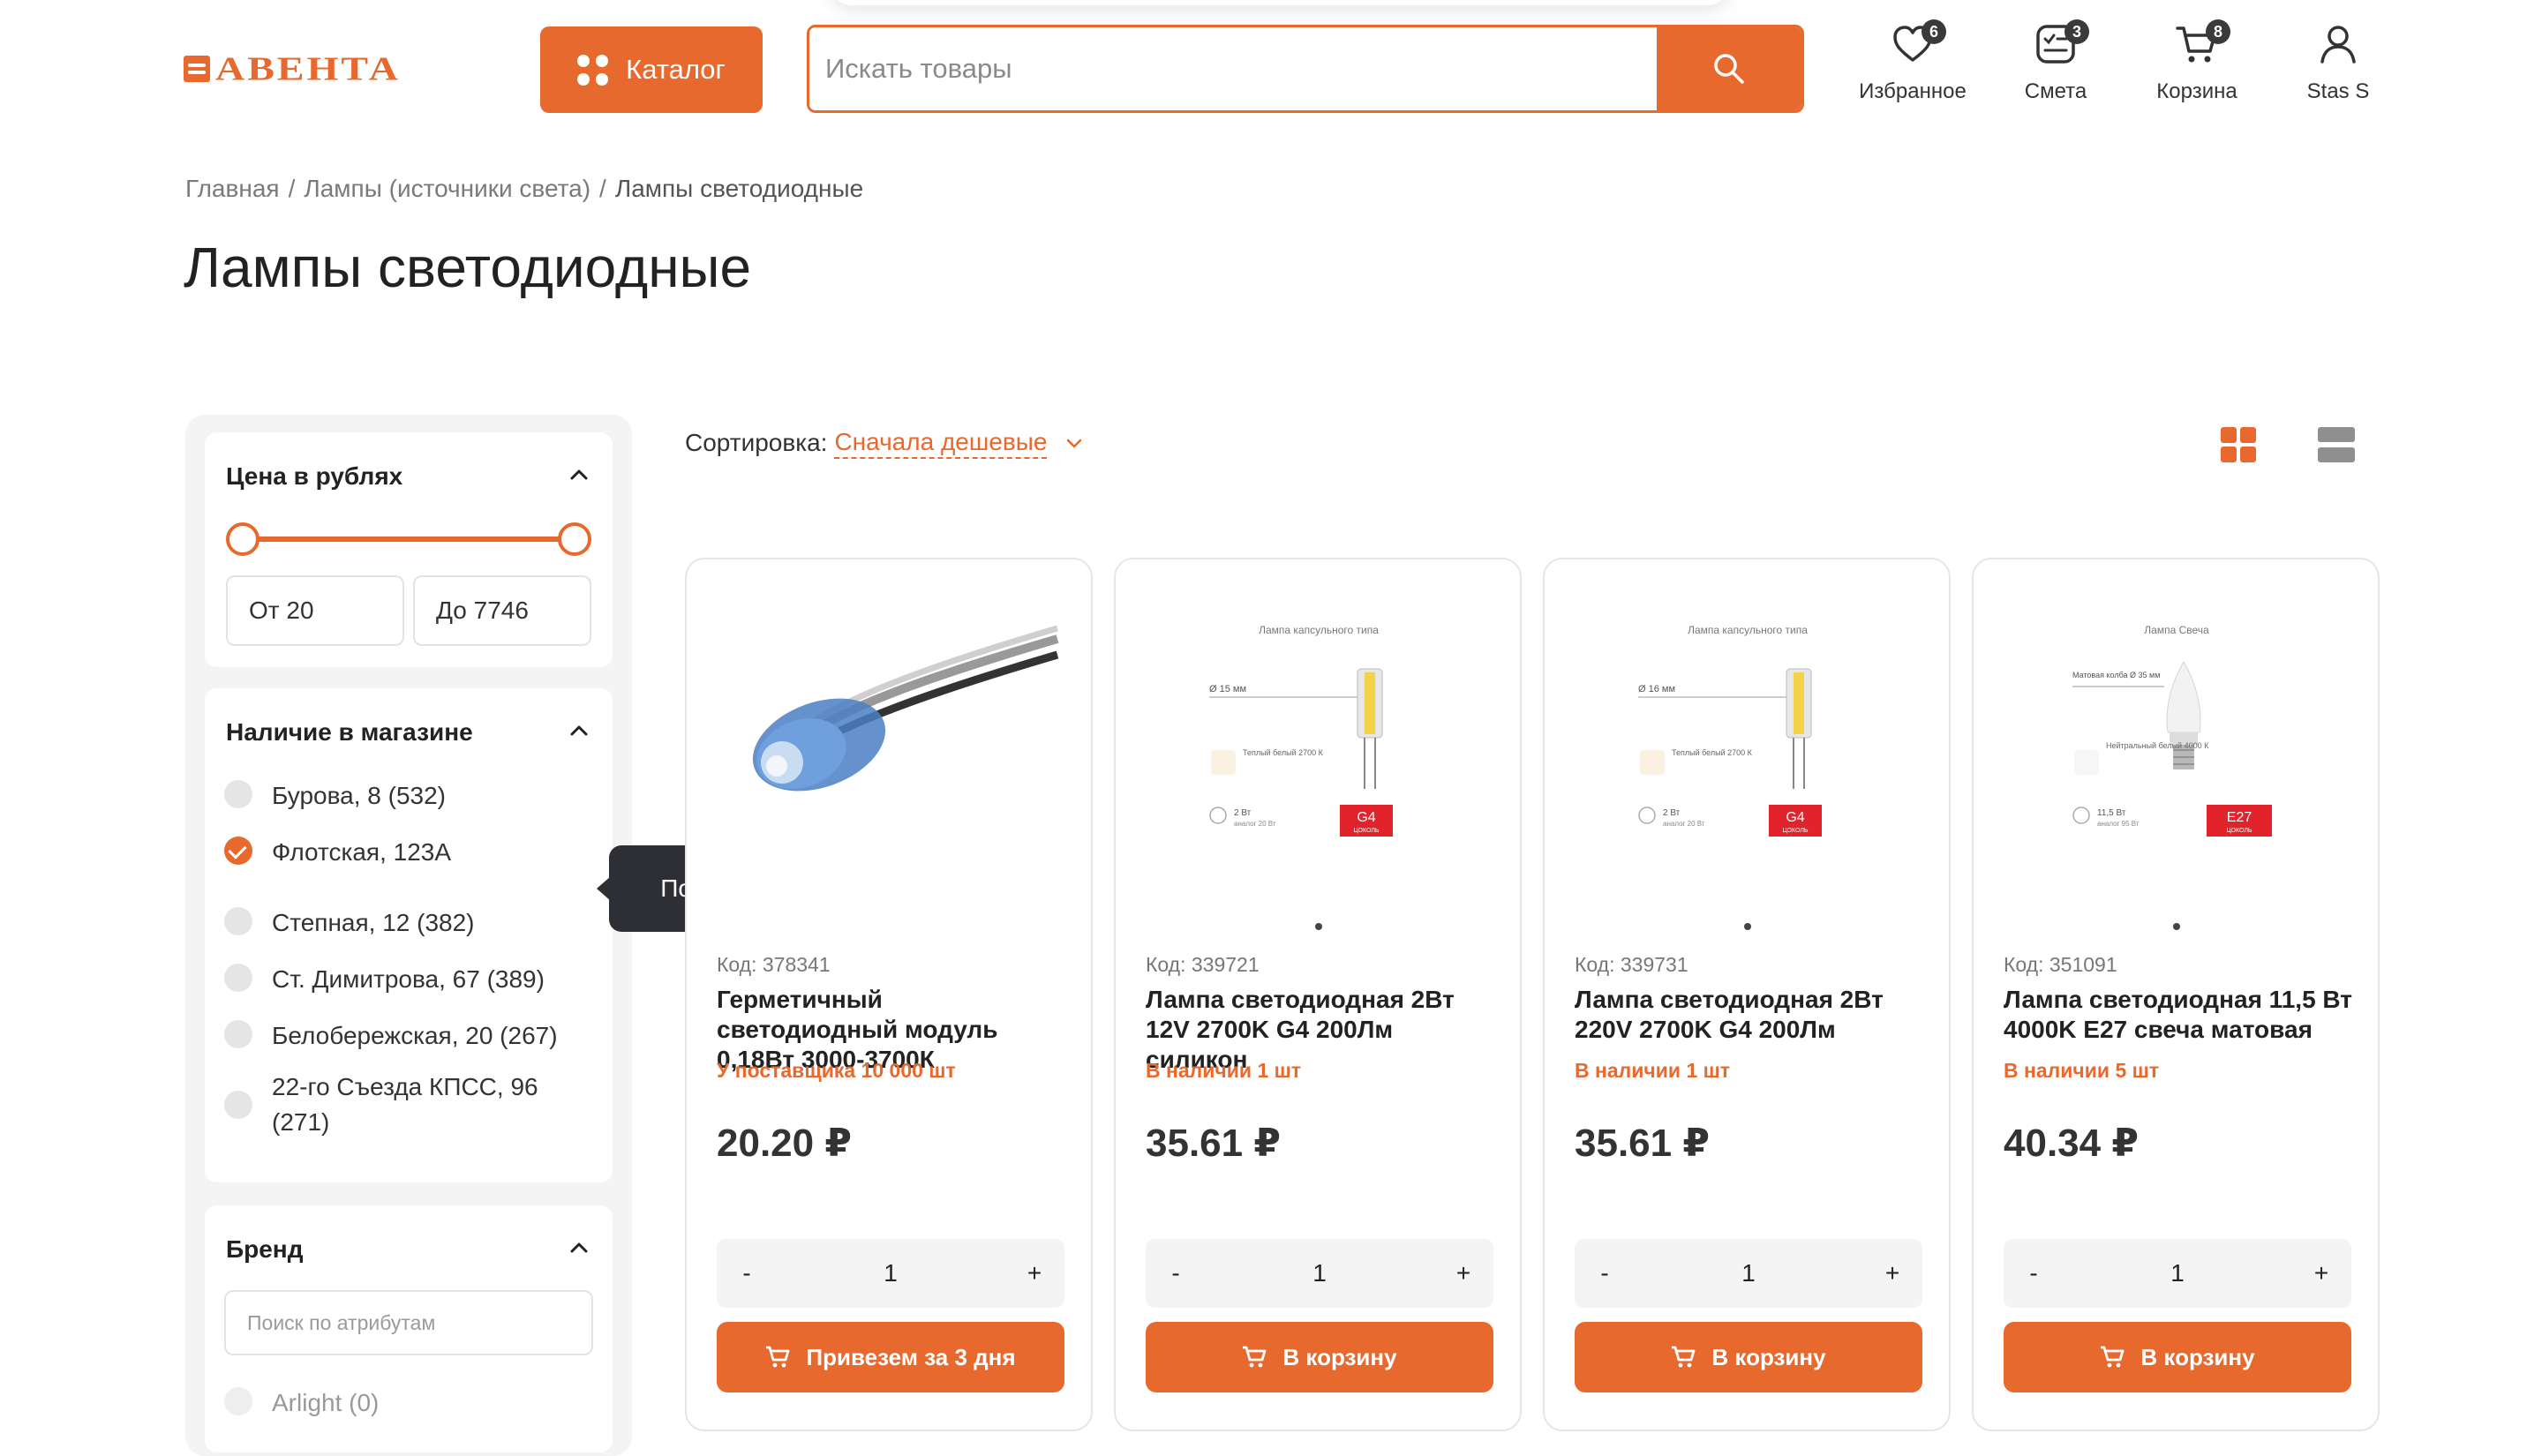  I want to click on search-input, so click(1233, 68).